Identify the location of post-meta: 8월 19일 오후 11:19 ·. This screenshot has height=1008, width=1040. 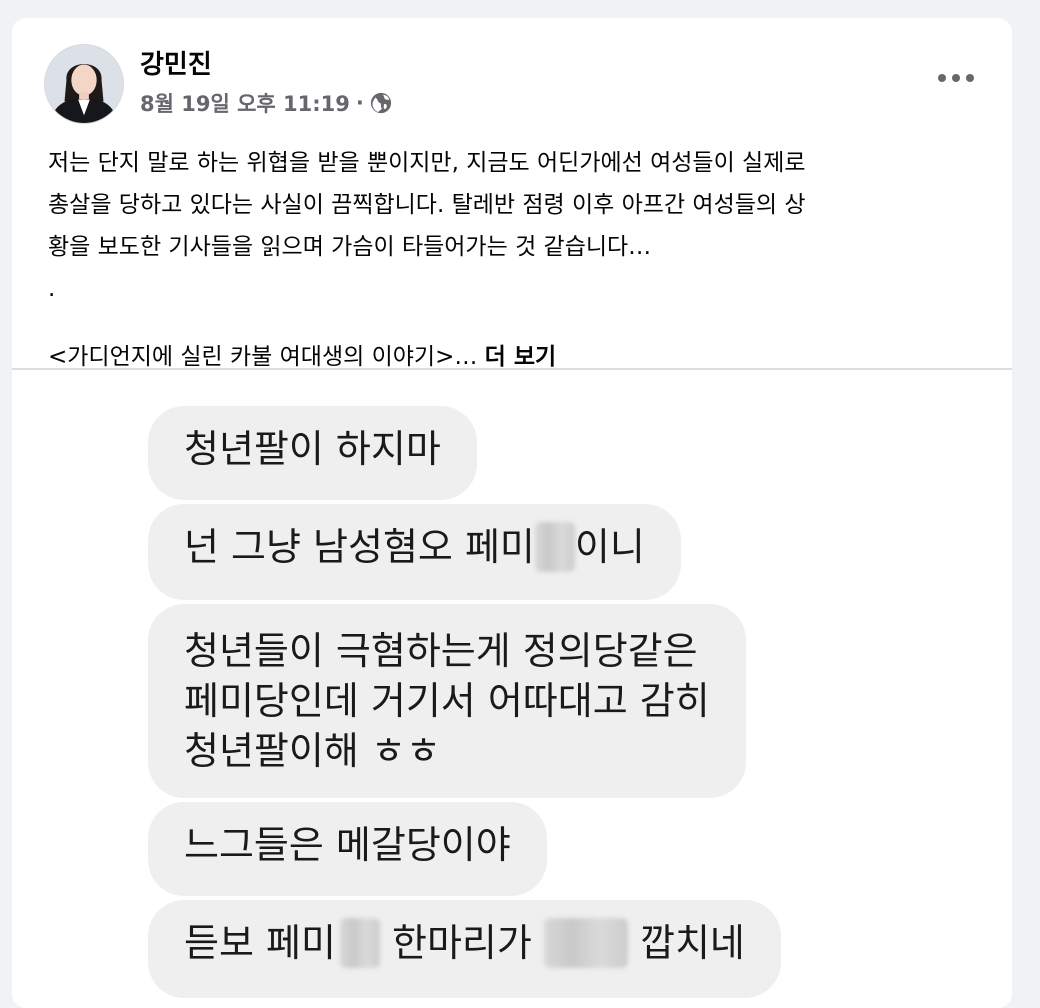
(266, 103).